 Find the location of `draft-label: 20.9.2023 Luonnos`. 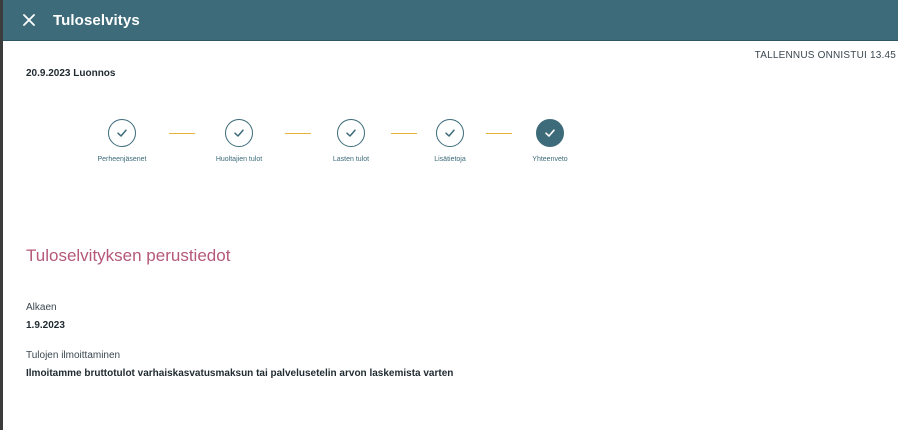

draft-label: 20.9.2023 Luonnos is located at coordinates (71, 73).